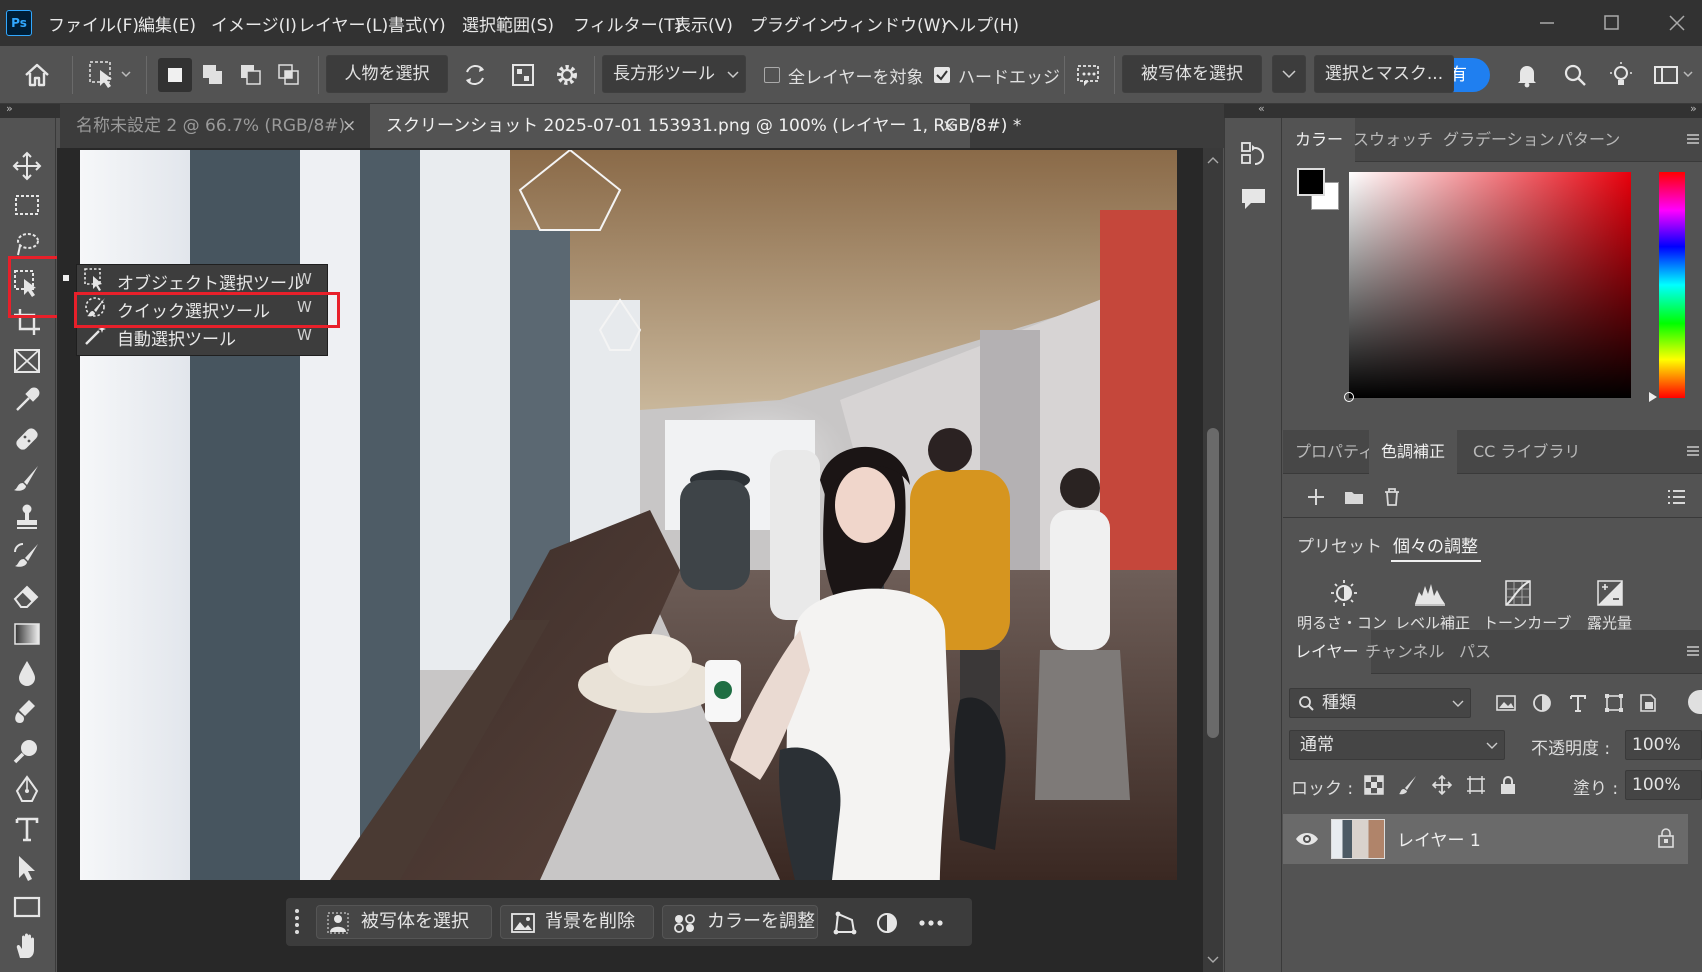  What do you see at coordinates (1621, 75) in the screenshot?
I see `lightbulb-icon` at bounding box center [1621, 75].